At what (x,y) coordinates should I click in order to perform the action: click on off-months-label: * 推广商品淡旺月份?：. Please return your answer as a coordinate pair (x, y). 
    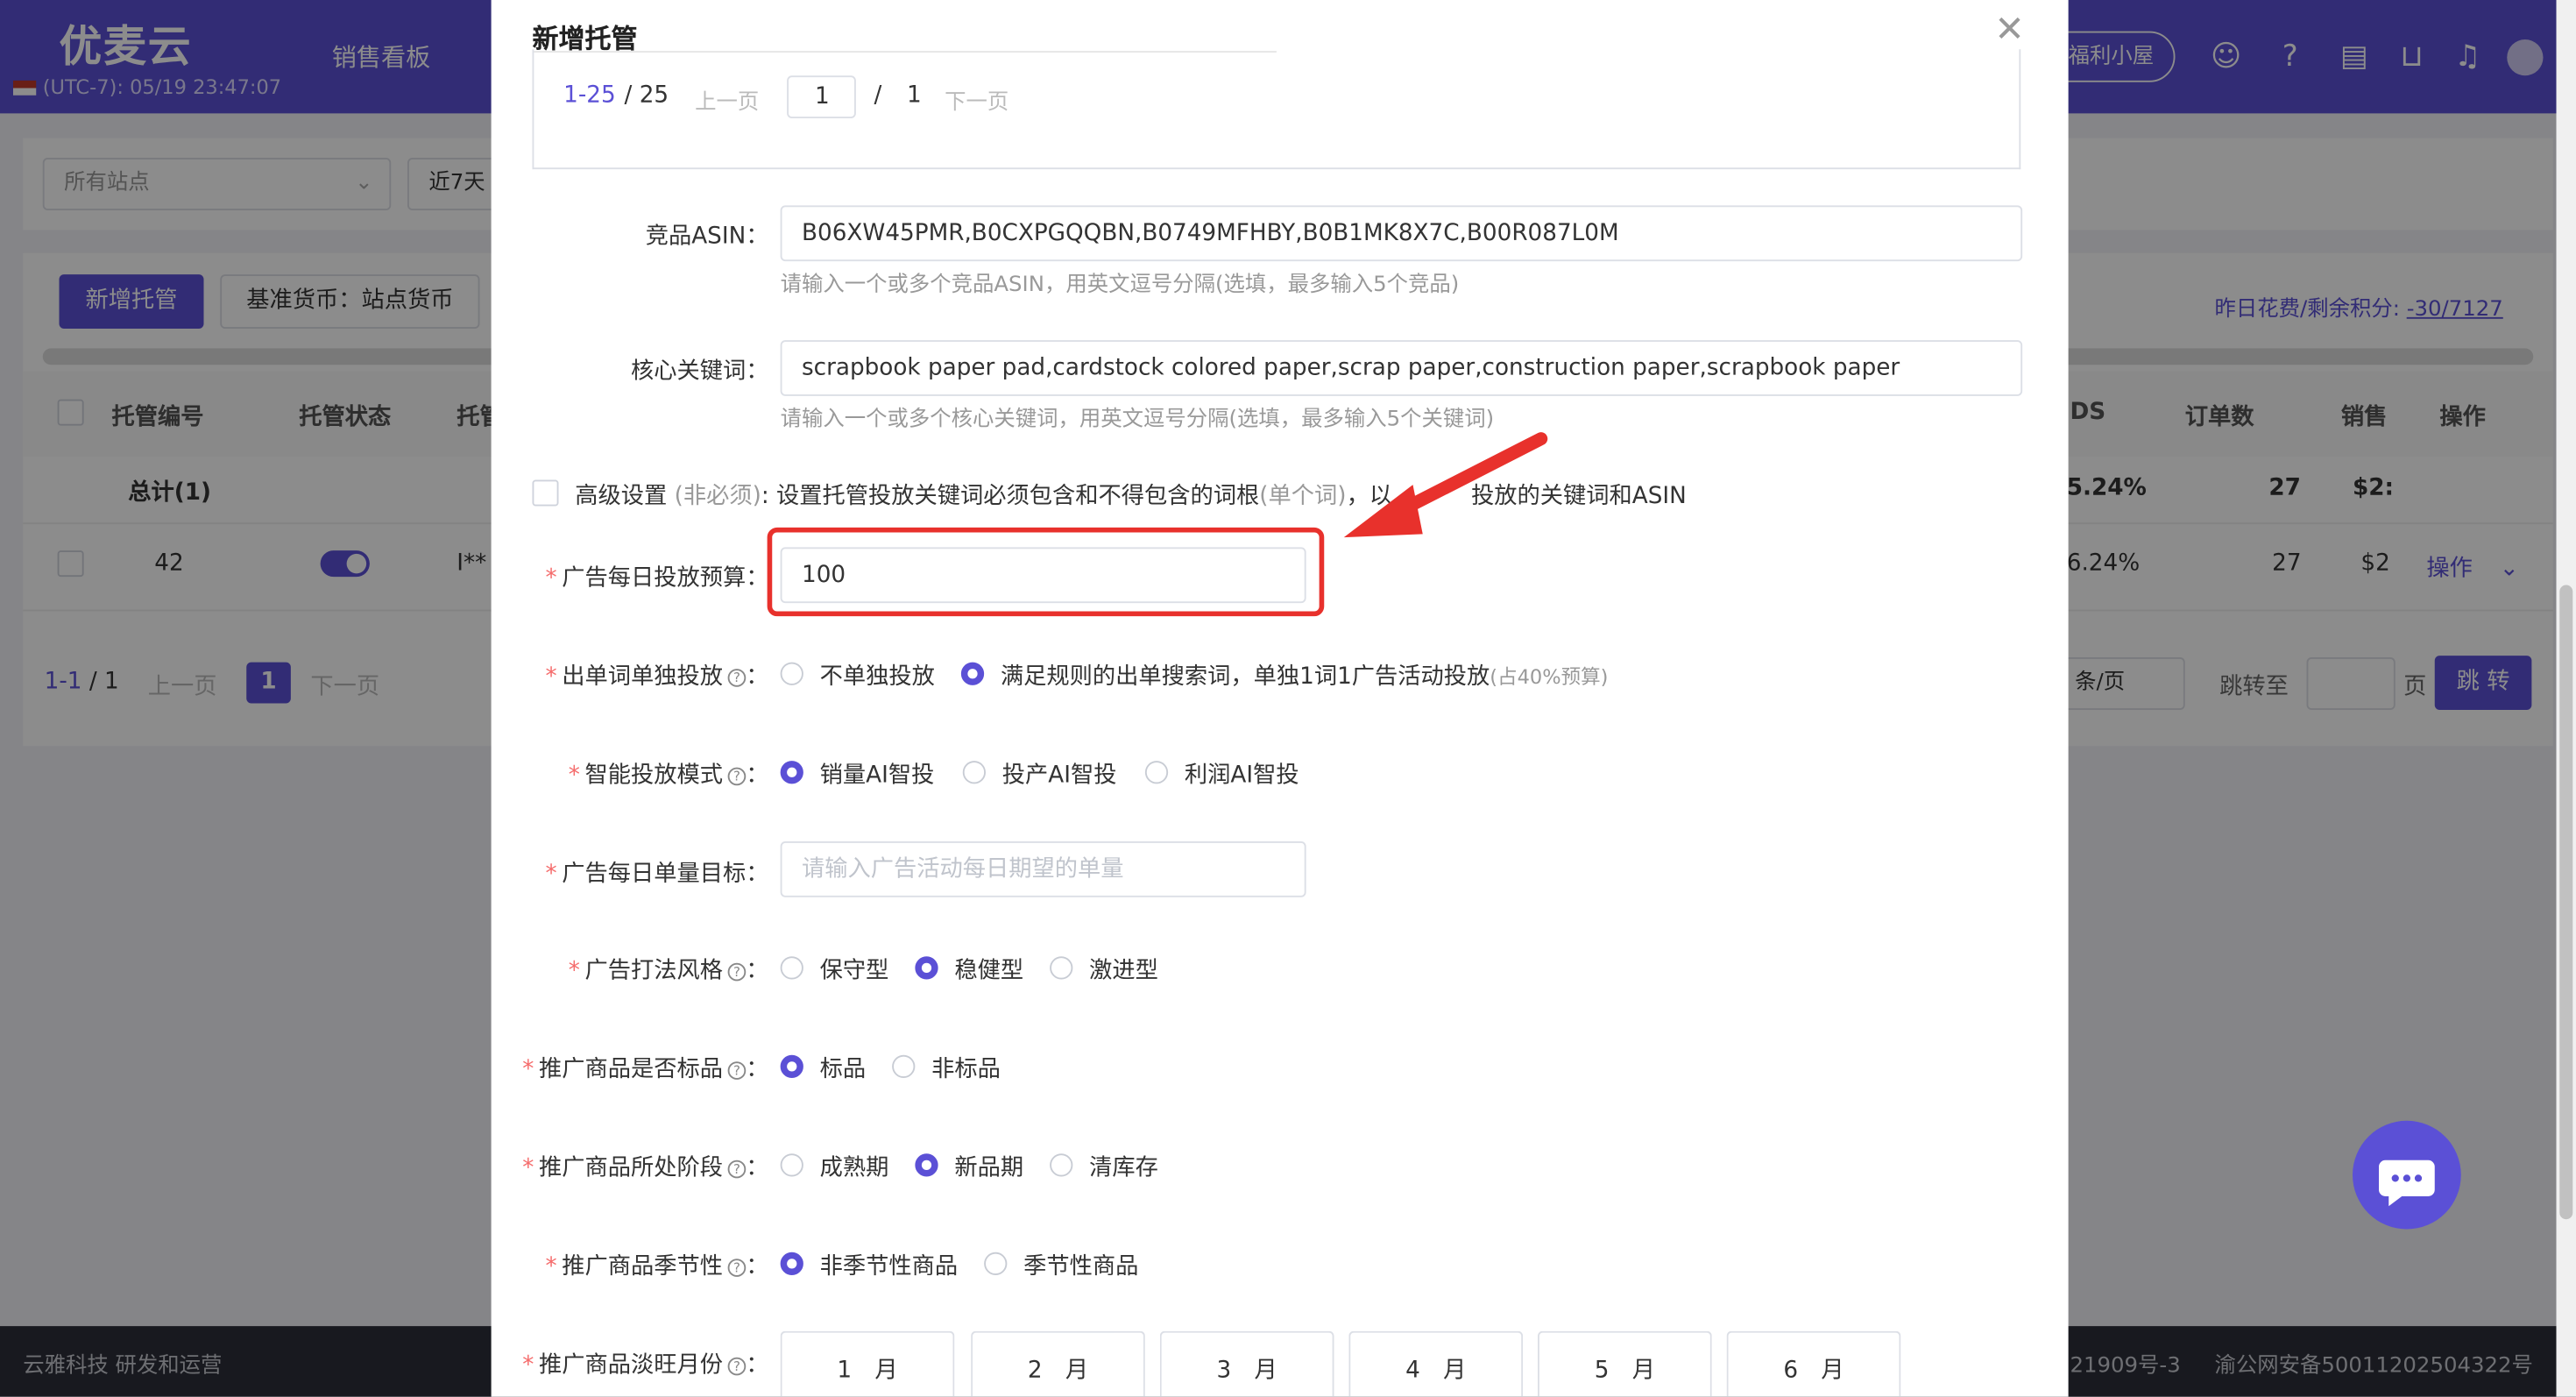
    Looking at the image, I should click on (645, 1365).